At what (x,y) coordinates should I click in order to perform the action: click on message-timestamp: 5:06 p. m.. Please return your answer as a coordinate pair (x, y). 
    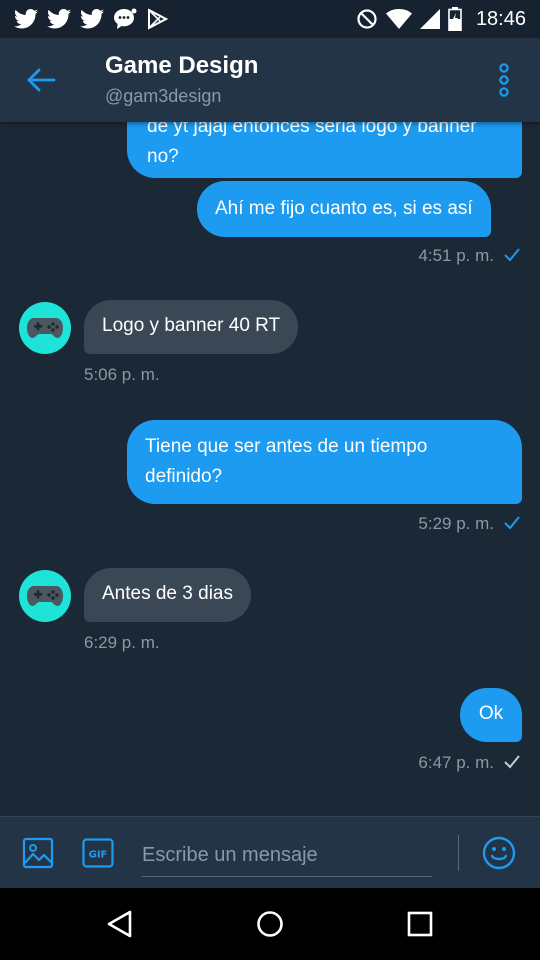
    Looking at the image, I should click on (122, 374).